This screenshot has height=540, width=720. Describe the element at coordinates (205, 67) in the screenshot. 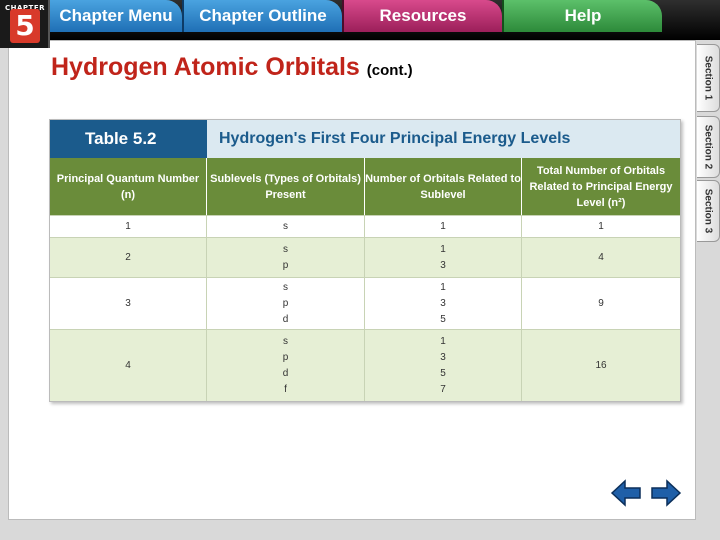

I see `slide-title-text: Hydrogen Atomic Orbitals` at that location.